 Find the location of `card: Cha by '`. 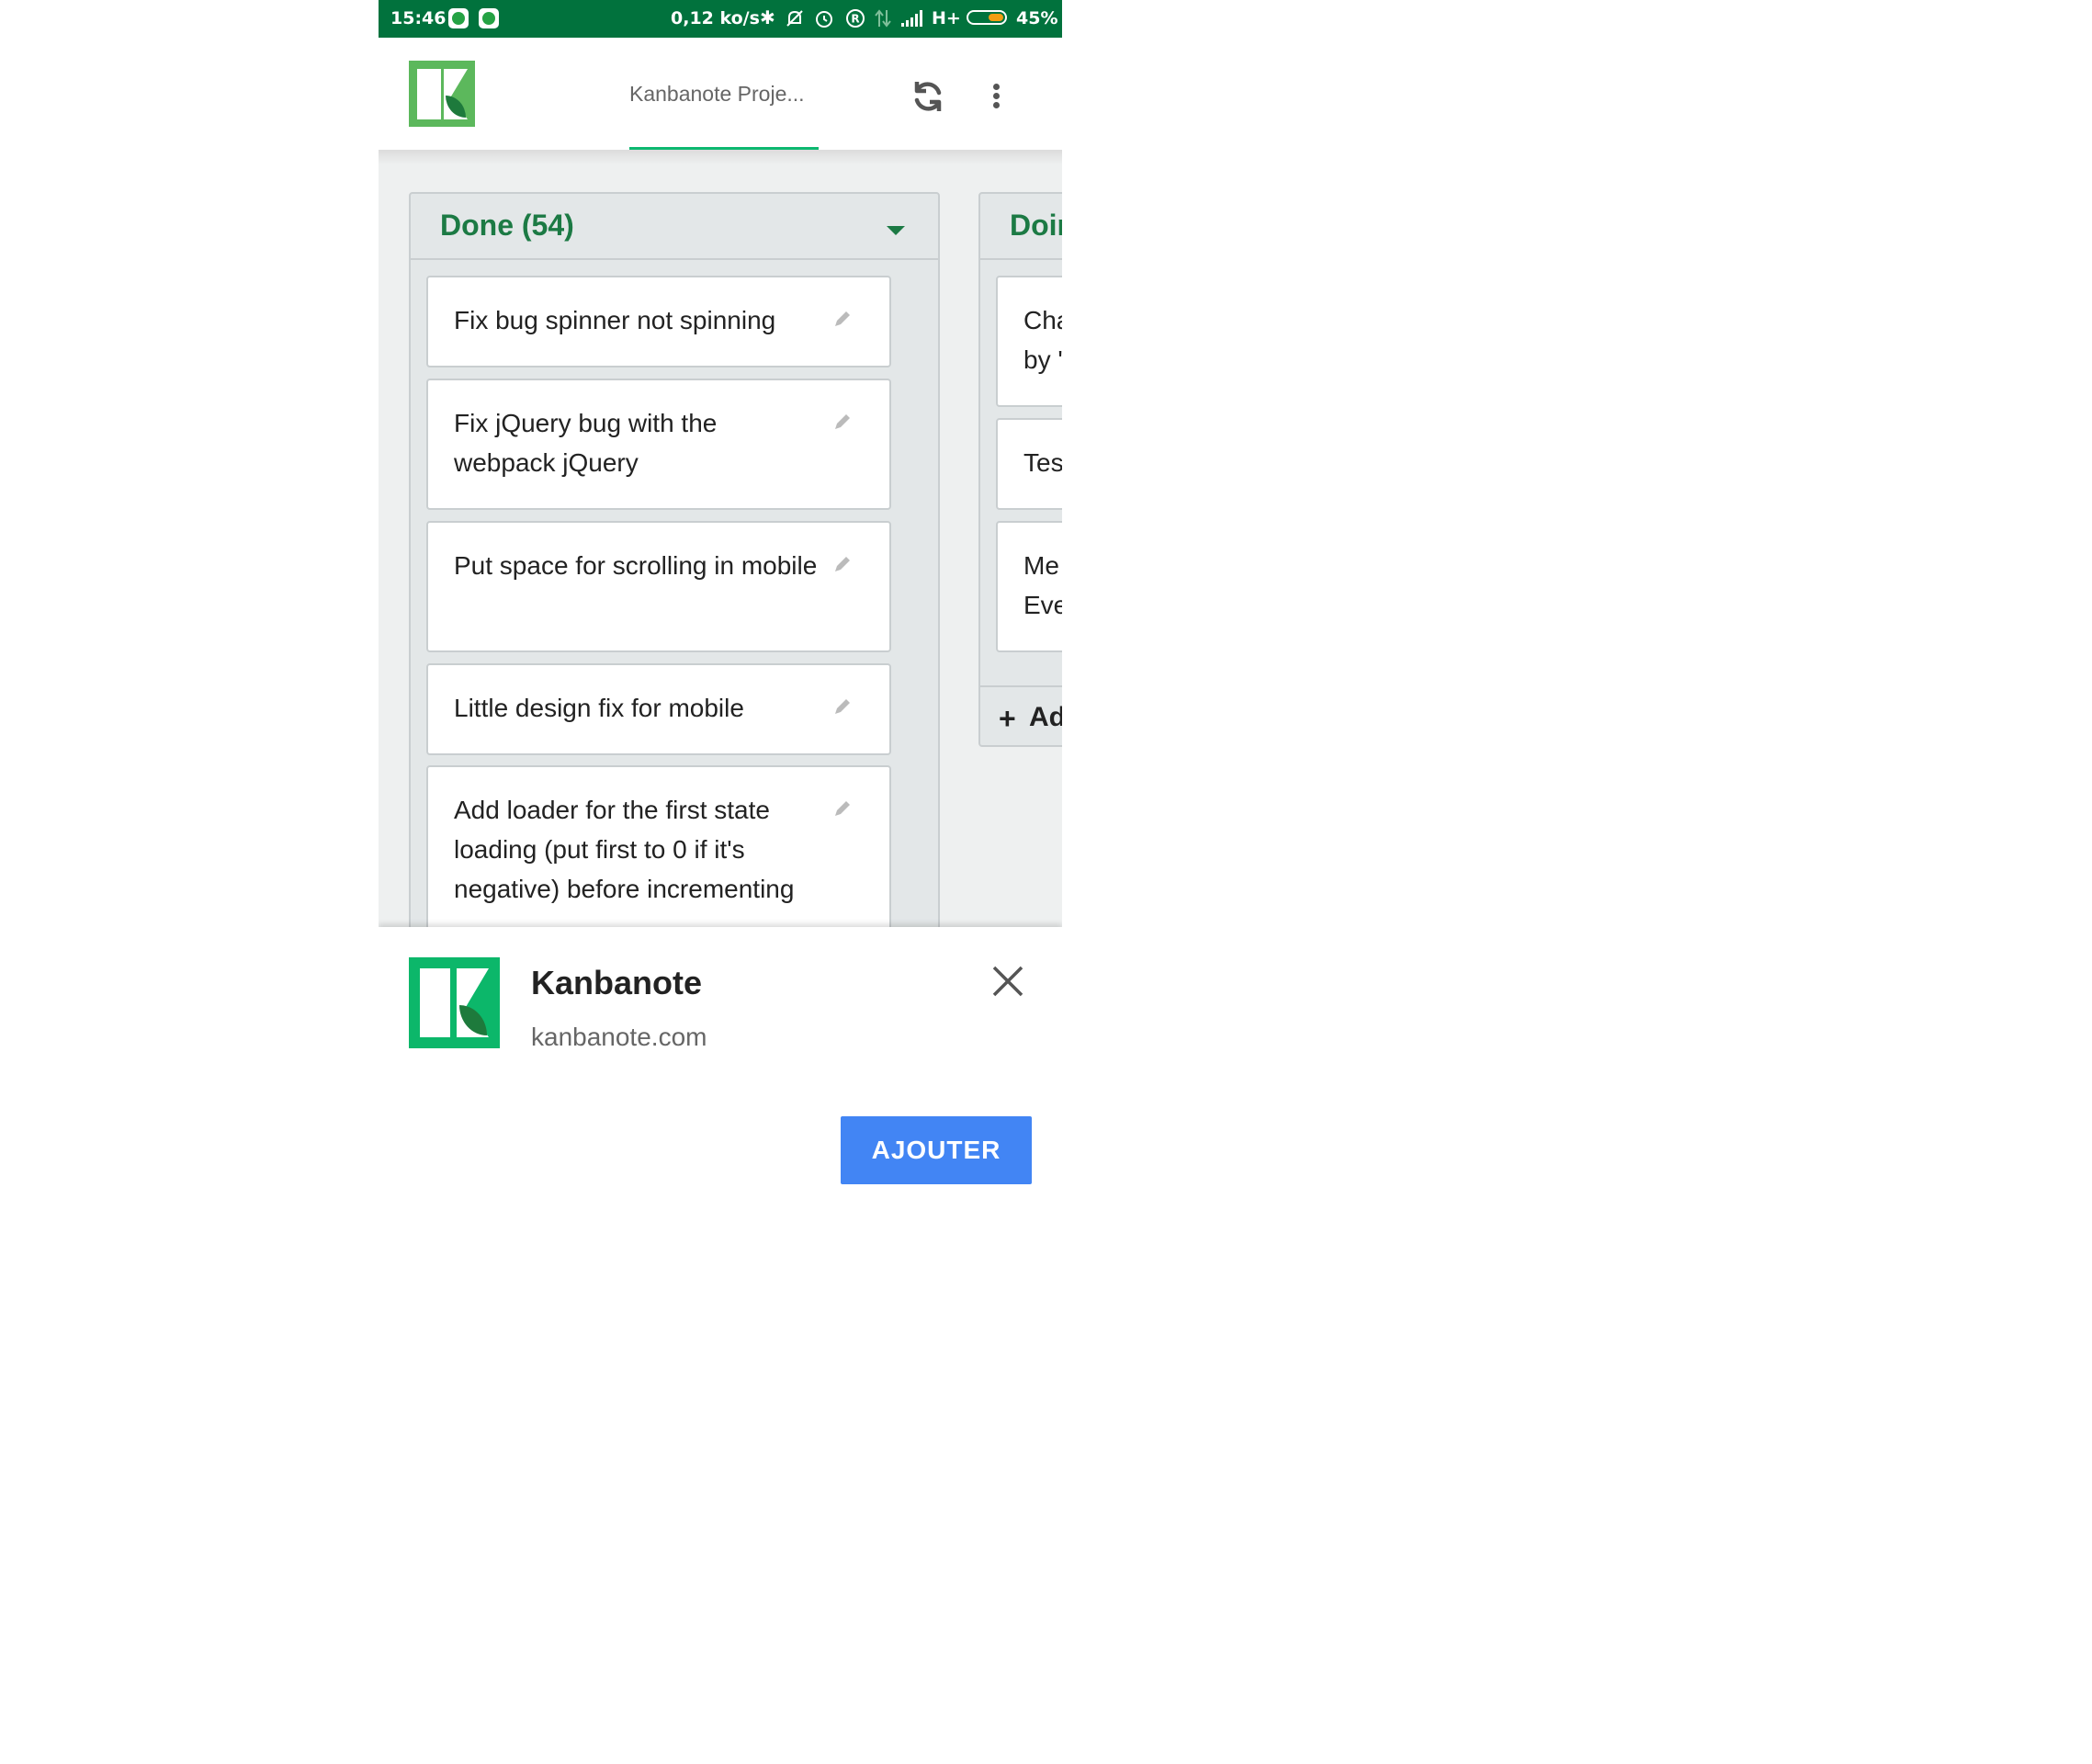

card: Cha by ' is located at coordinates (1029, 341).